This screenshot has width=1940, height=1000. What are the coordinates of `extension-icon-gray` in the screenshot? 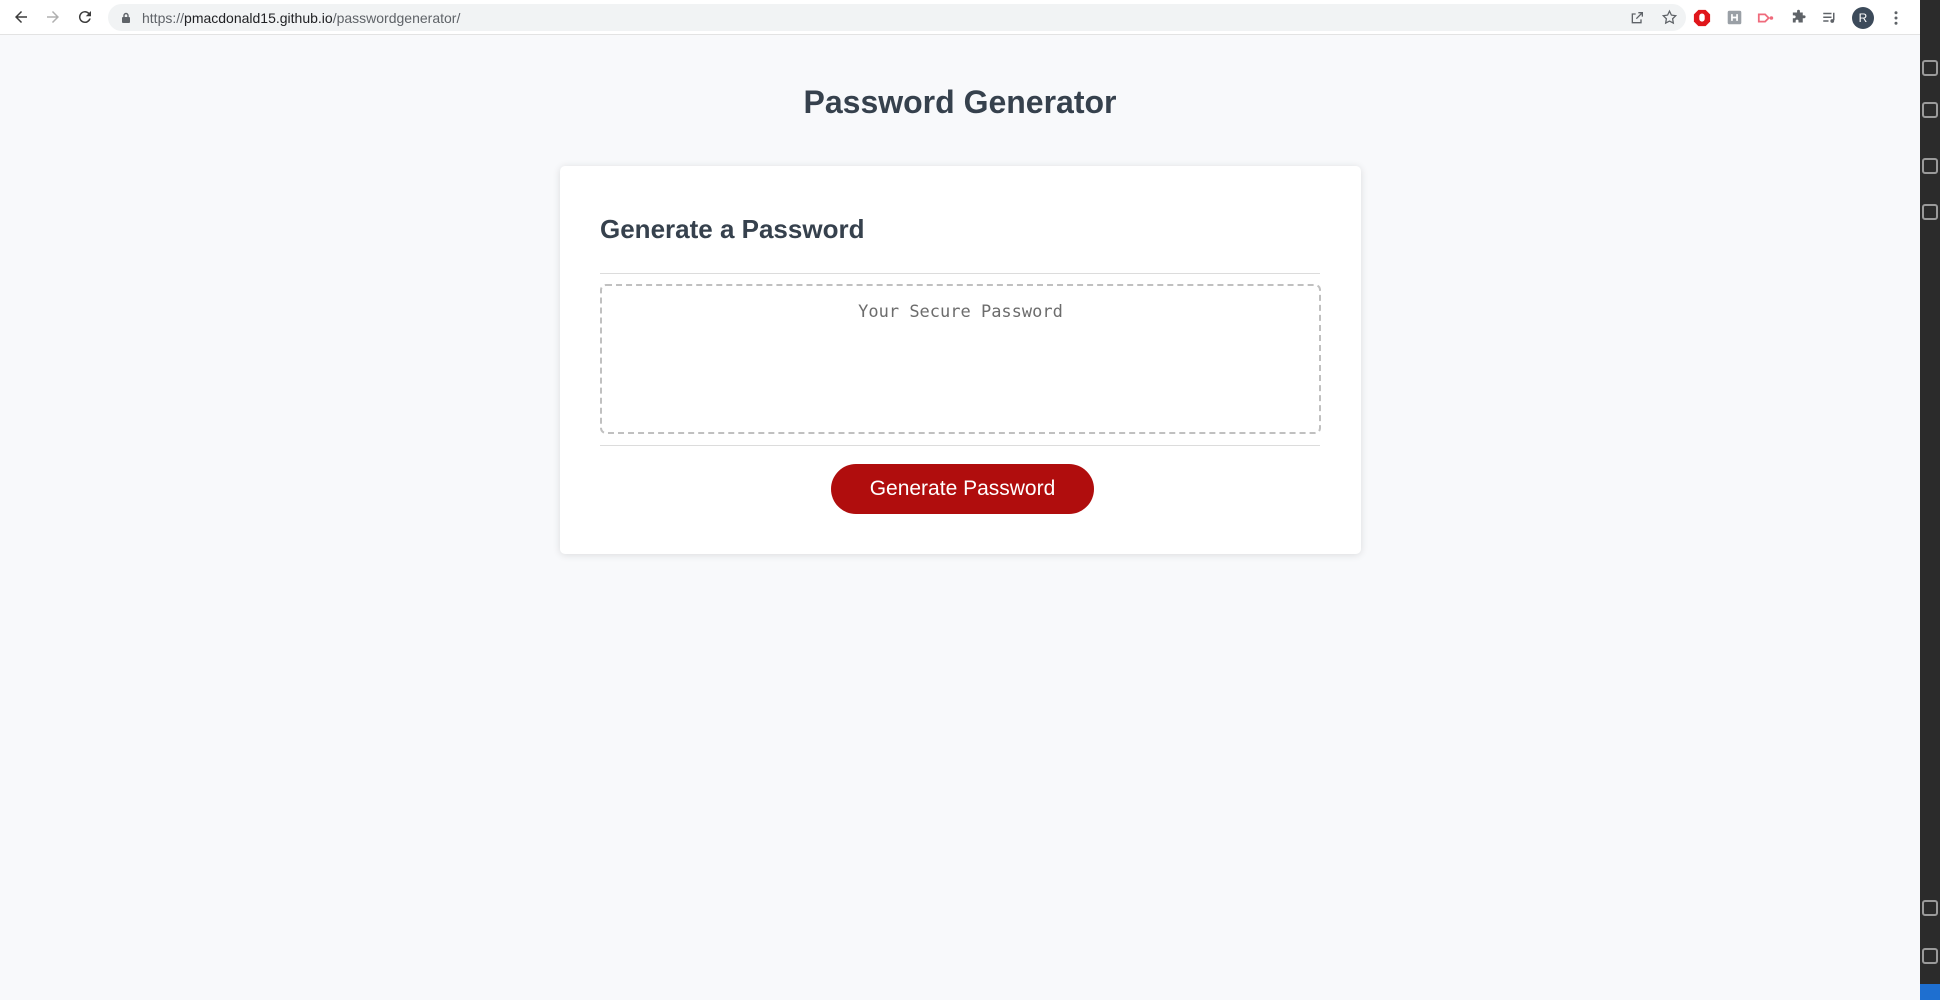 It's located at (1734, 18).